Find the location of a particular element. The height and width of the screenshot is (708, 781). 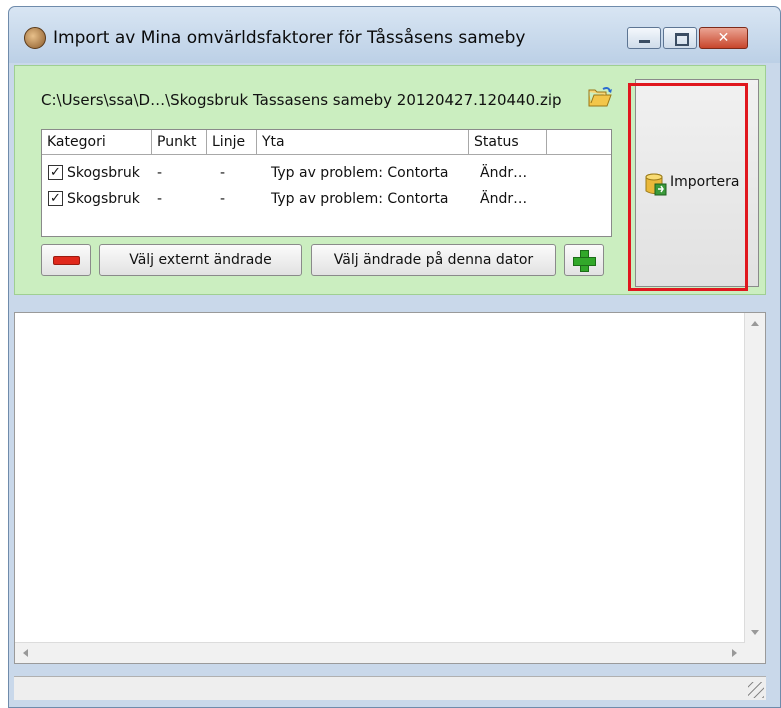

import-highlight-box is located at coordinates (688, 187).